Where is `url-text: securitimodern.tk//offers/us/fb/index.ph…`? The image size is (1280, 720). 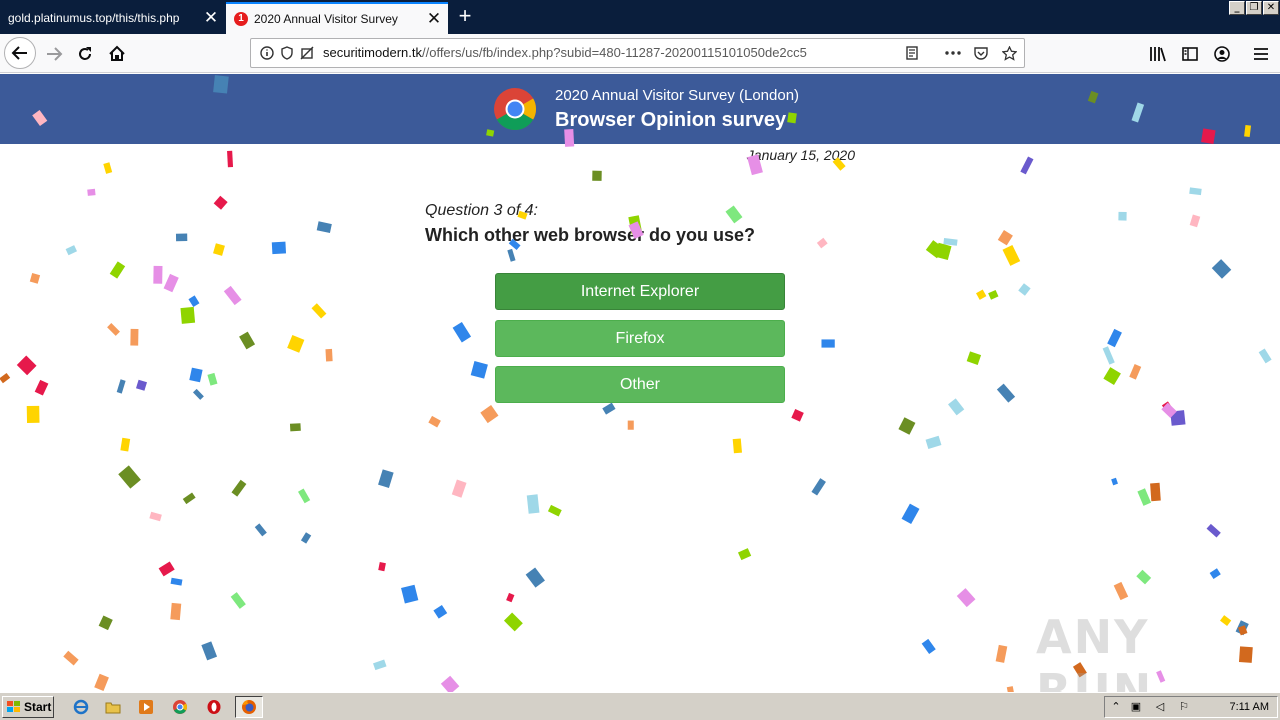
url-text: securitimodern.tk//offers/us/fb/index.ph… is located at coordinates (565, 52).